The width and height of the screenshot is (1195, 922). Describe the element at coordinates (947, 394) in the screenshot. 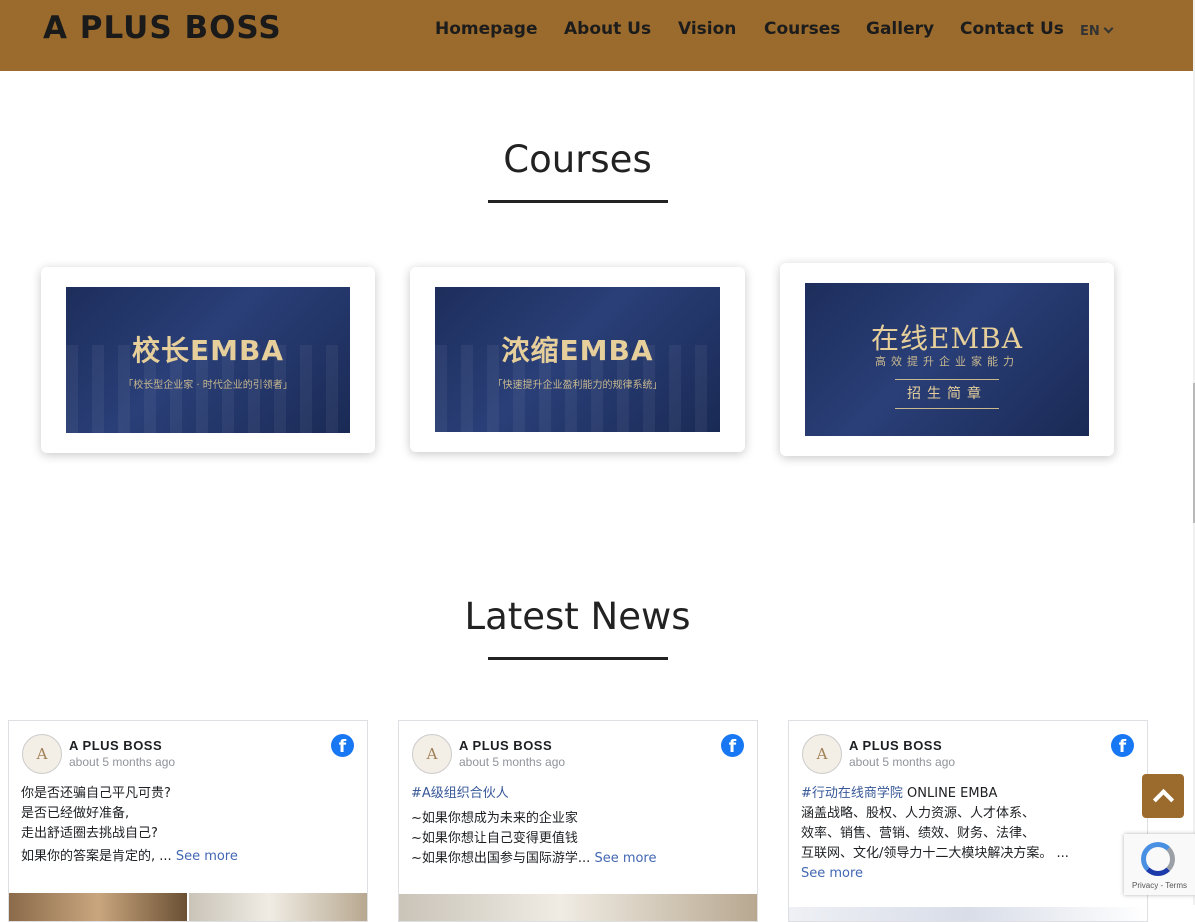

I see `course-banner-badge: 招生简章` at that location.